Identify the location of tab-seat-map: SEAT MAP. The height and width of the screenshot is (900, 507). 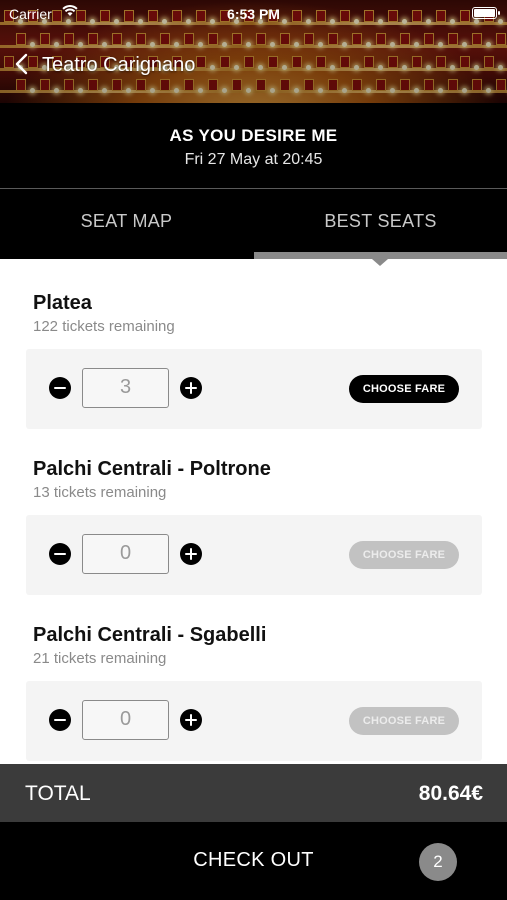
(126, 221).